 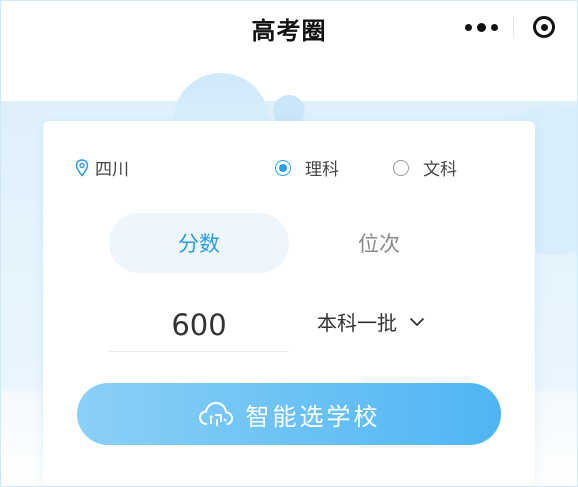 What do you see at coordinates (440, 170) in the screenshot?
I see `radio-arts-label: 文科` at bounding box center [440, 170].